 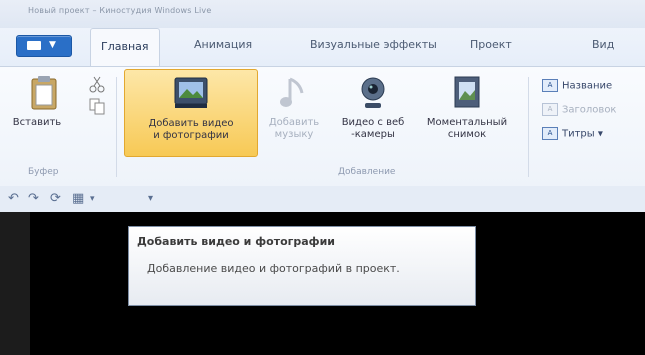 What do you see at coordinates (322, 14) in the screenshot?
I see `title-bar: Новый проект – Киностудия Windows Live` at bounding box center [322, 14].